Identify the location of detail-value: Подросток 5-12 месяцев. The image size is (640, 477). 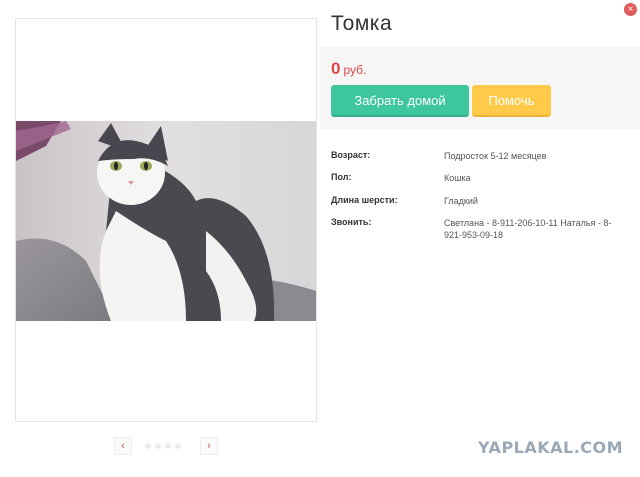
(495, 156).